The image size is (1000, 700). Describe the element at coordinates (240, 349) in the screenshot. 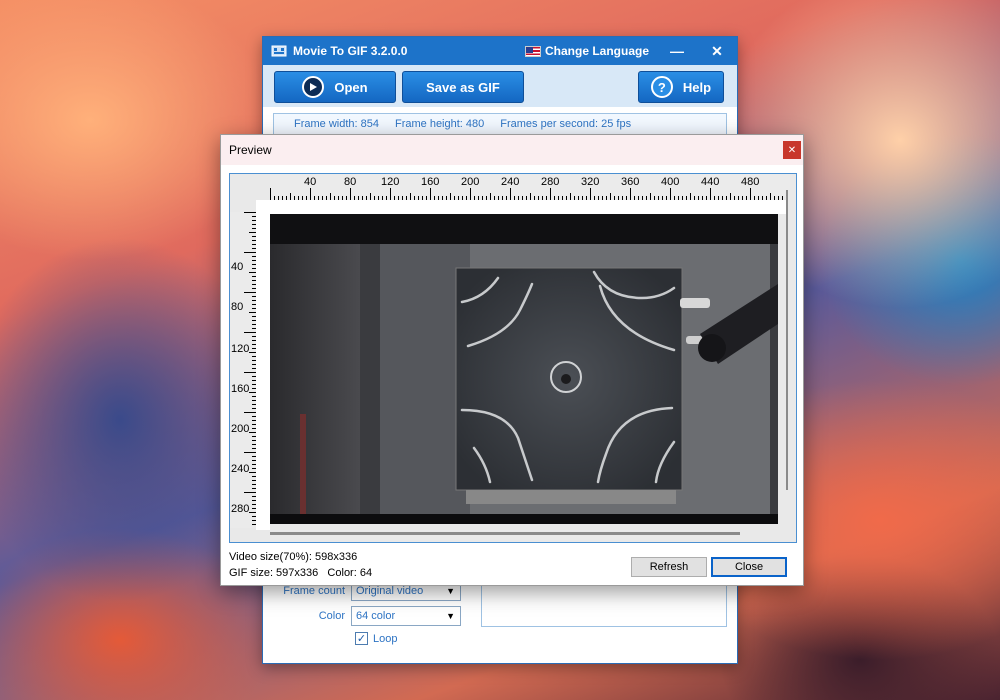

I see `ruler-left-label: 120` at that location.